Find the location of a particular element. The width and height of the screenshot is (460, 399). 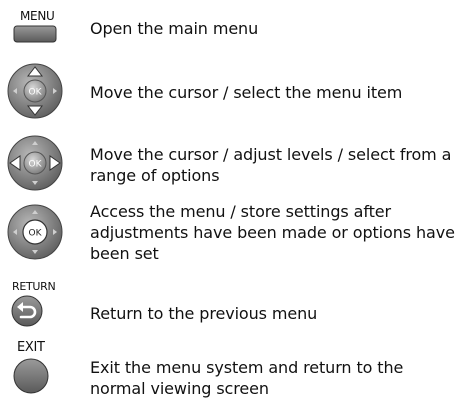

dpad-up-down-icon: OK is located at coordinates (35, 93).